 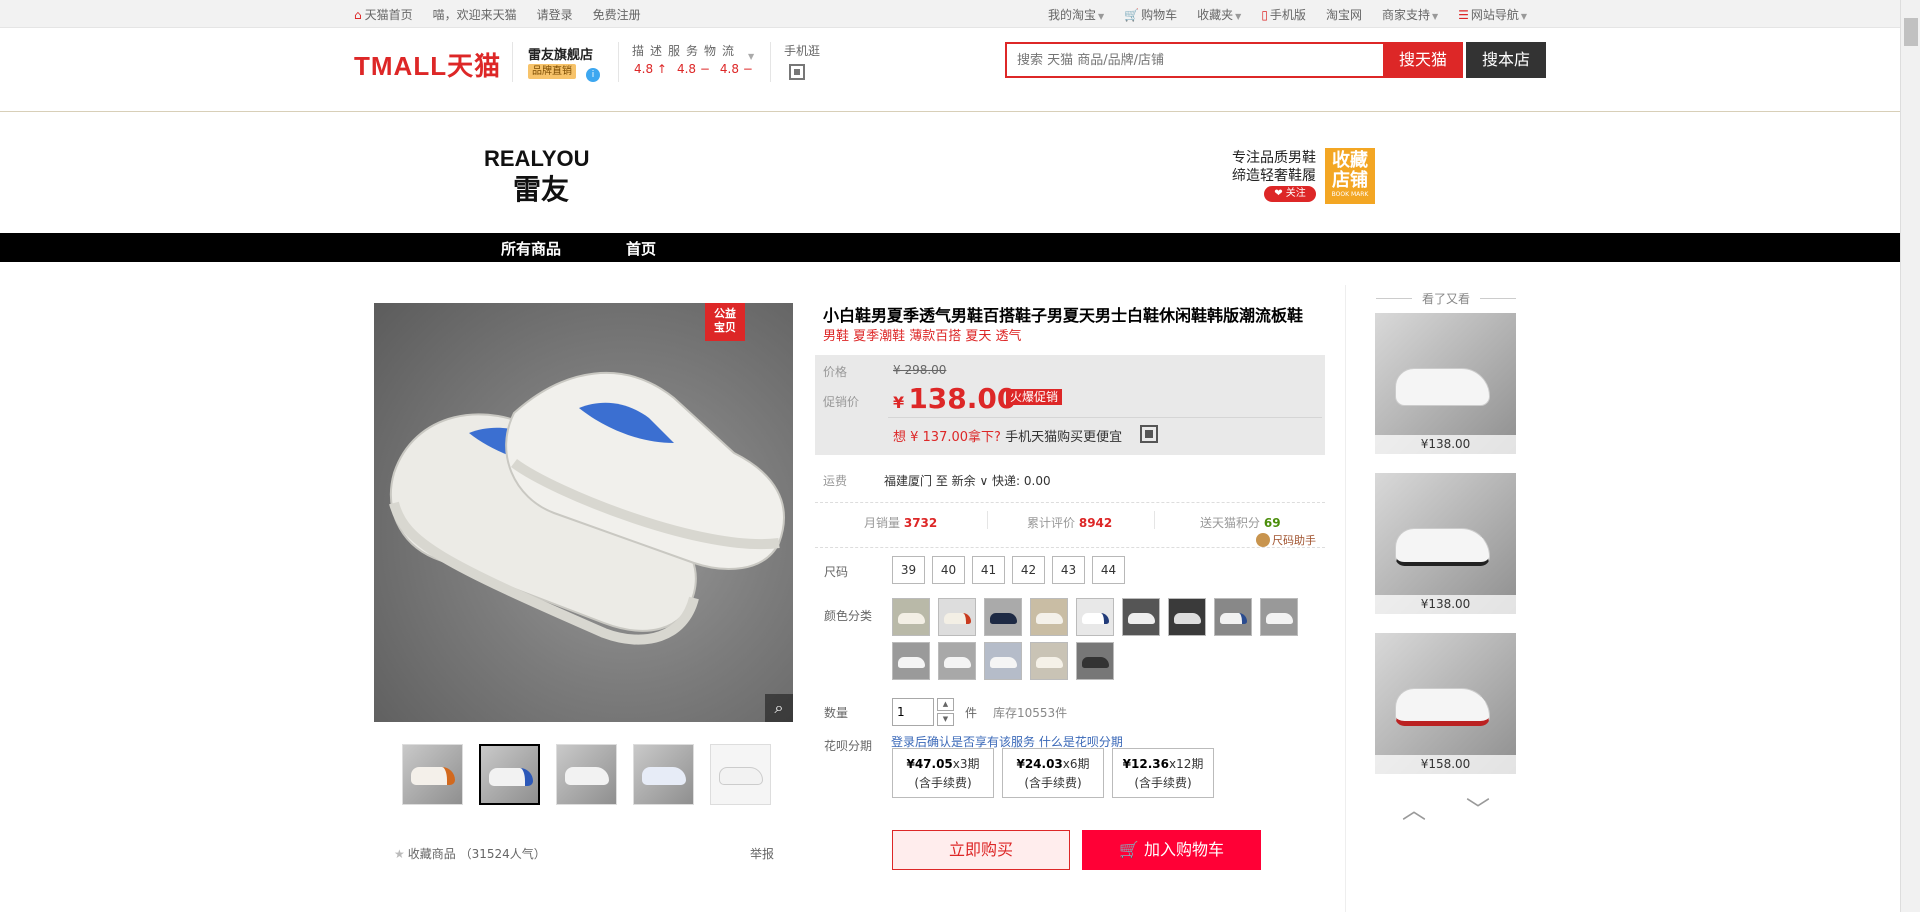 What do you see at coordinates (541, 188) in the screenshot?
I see `brand-logo-cn: 雷友` at bounding box center [541, 188].